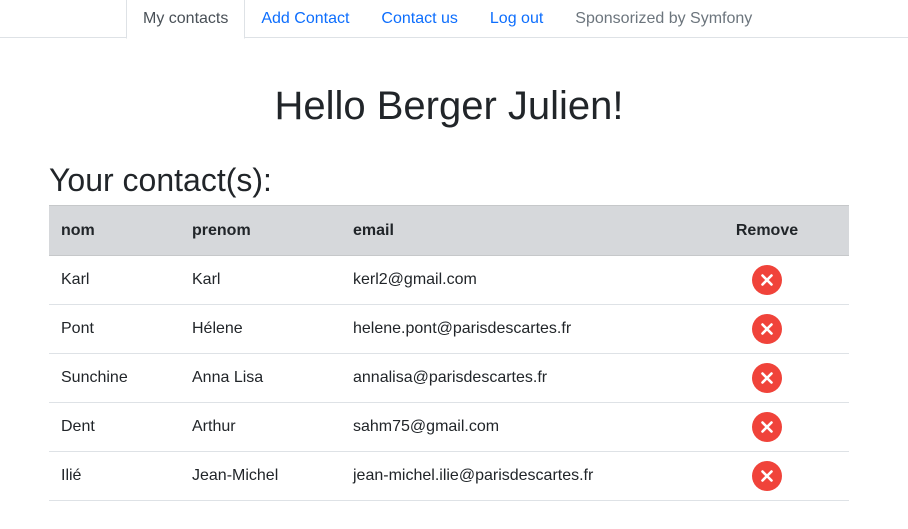 Image resolution: width=908 pixels, height=529 pixels. Describe the element at coordinates (305, 19) in the screenshot. I see `tab-add-contact: Add Contact` at that location.